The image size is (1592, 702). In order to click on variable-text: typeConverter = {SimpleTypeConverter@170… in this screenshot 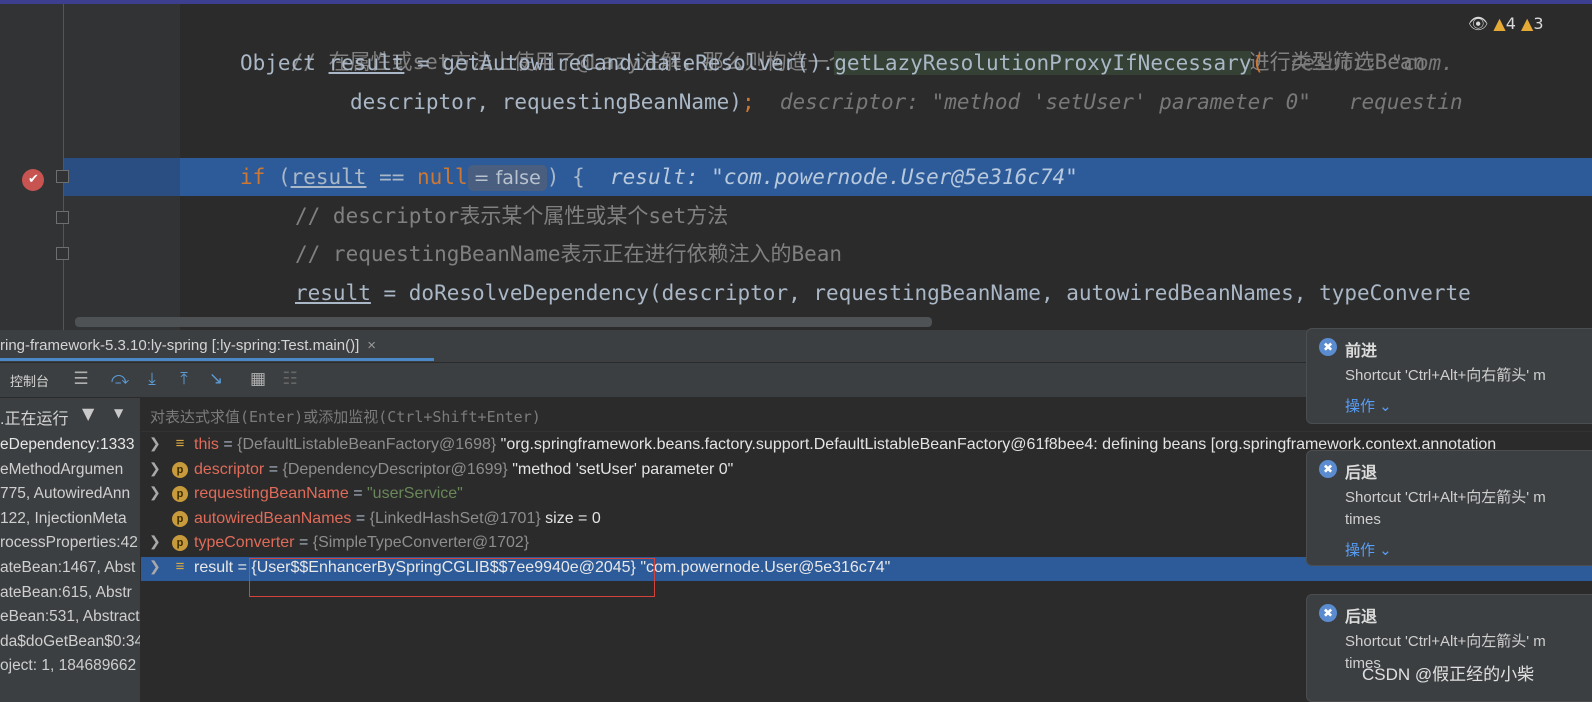, I will do `click(361, 543)`.